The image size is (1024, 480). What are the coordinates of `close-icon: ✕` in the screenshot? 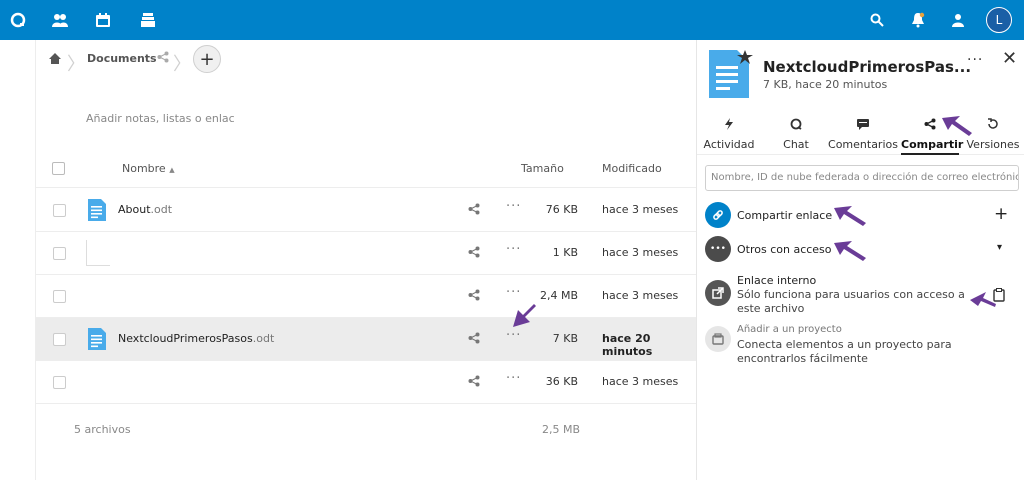 It's located at (1009, 58).